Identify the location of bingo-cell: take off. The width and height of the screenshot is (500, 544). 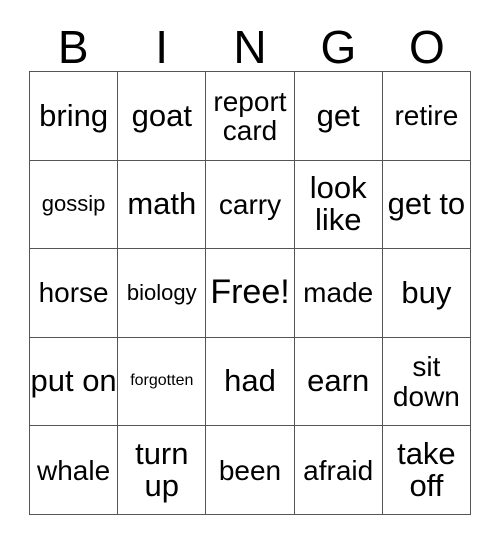
(426, 470).